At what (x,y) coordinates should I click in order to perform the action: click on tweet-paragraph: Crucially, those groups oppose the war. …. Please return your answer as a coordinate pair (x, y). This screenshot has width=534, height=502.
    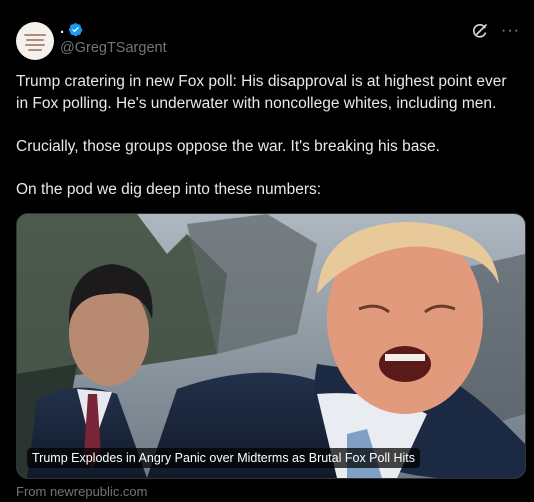
    Looking at the image, I should click on (228, 146).